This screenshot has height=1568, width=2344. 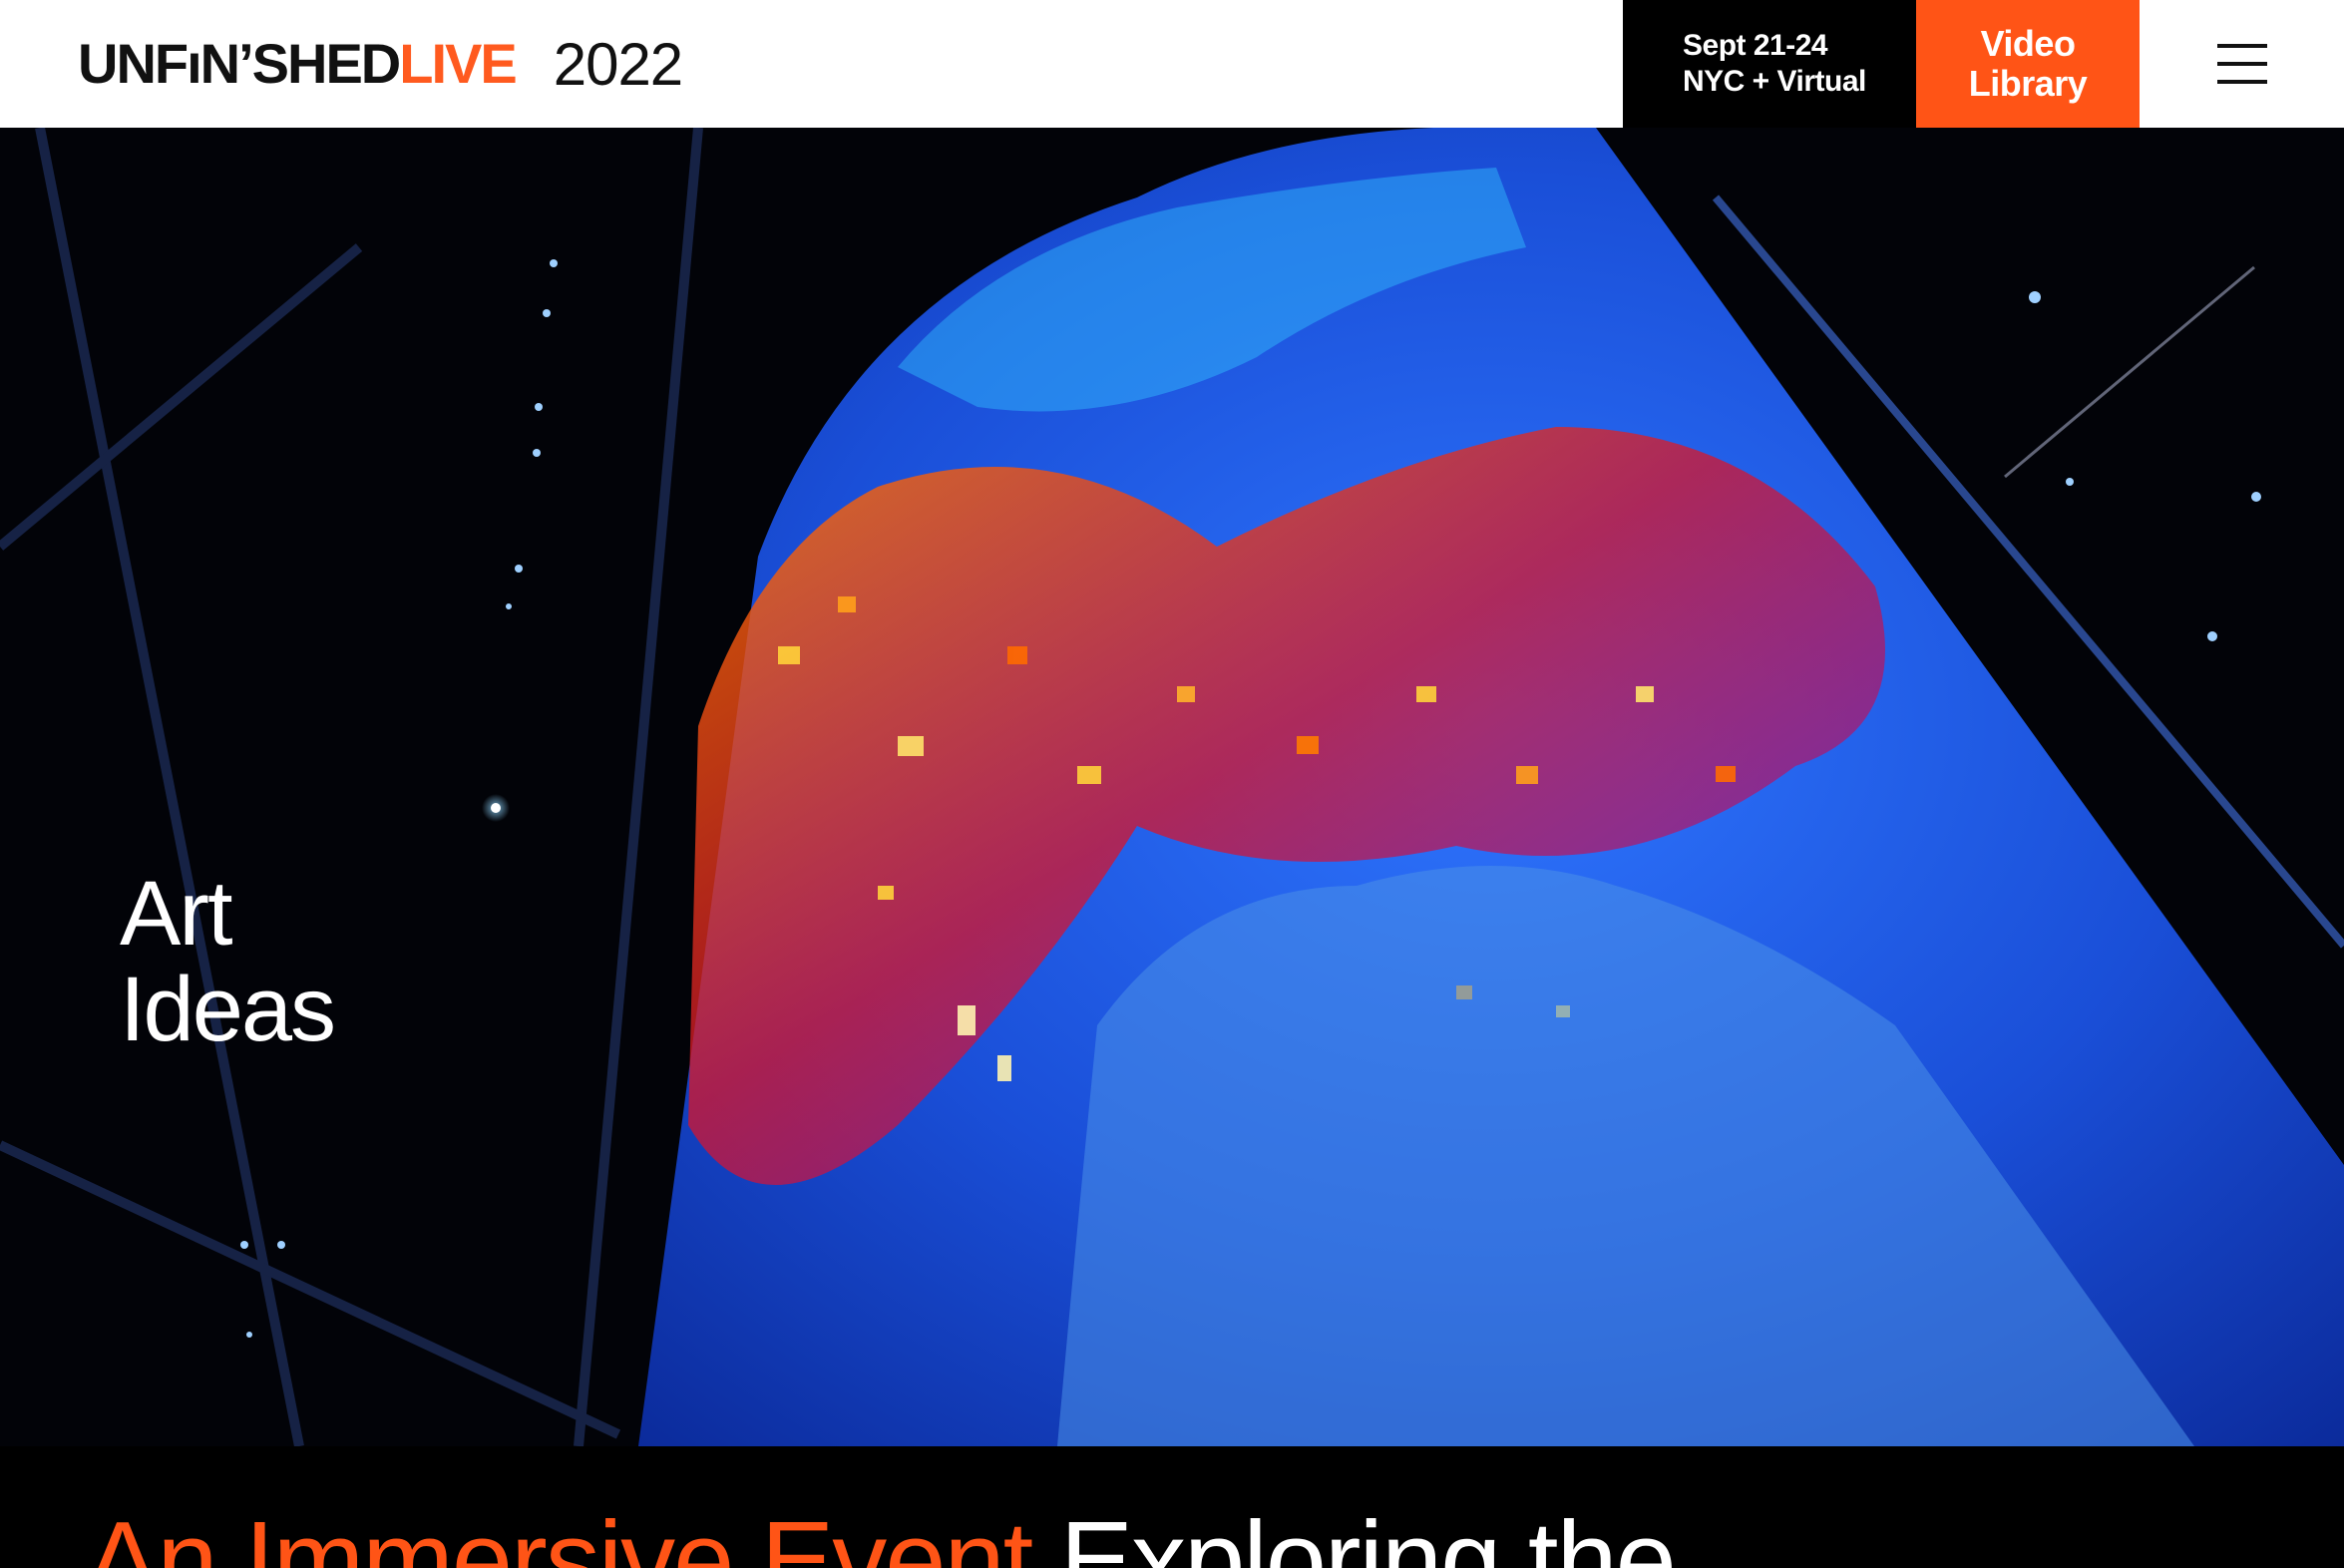 What do you see at coordinates (618, 64) in the screenshot?
I see `logo-year: 2022` at bounding box center [618, 64].